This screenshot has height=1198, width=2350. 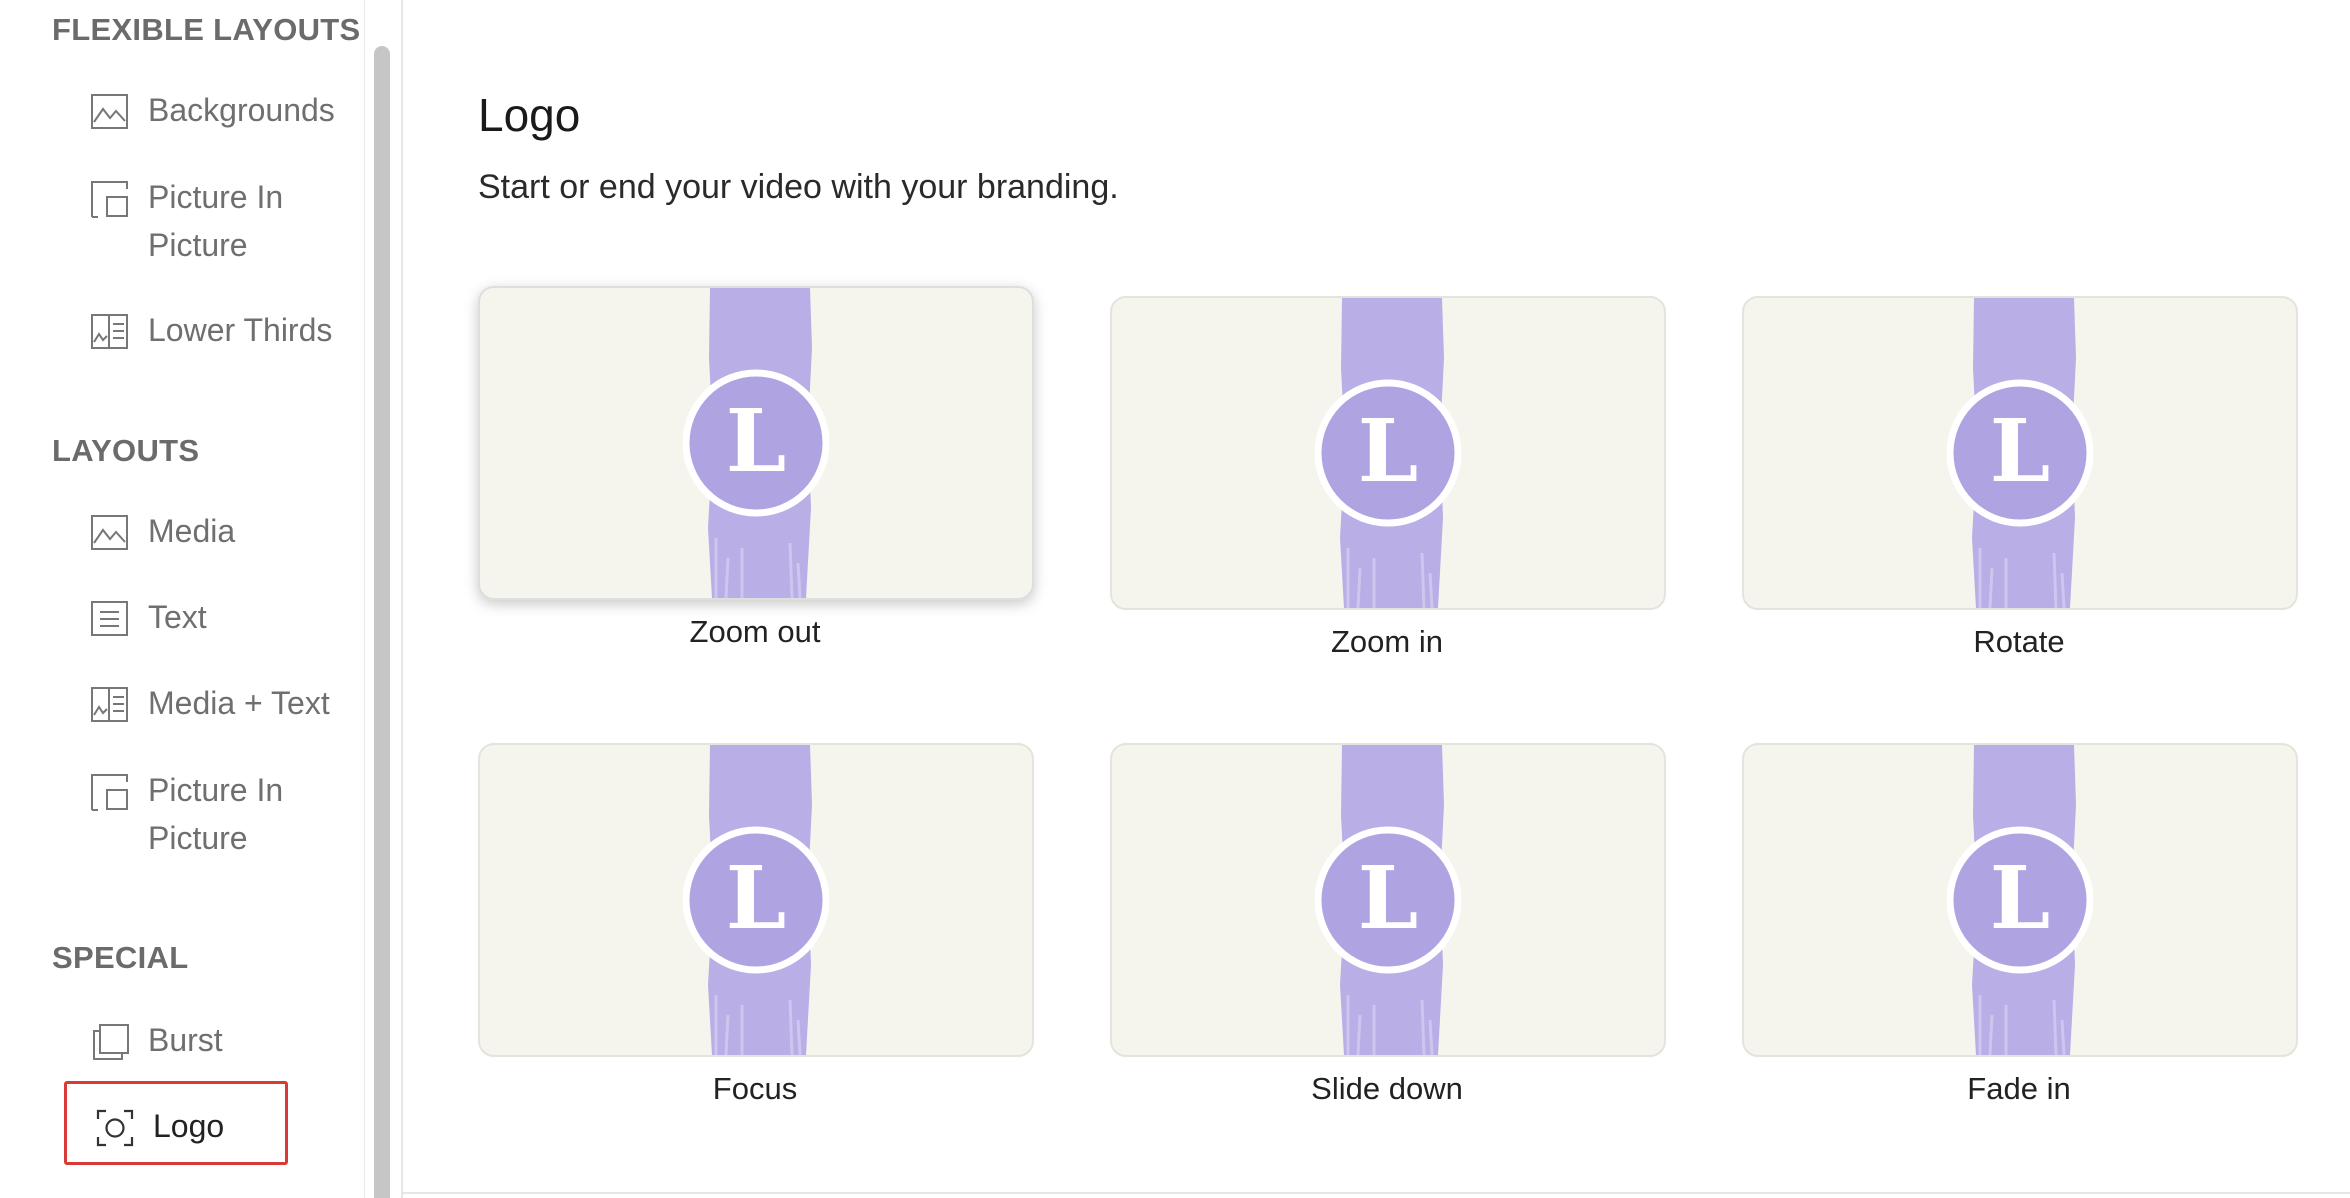 I want to click on burst-icon, so click(x=110, y=1042).